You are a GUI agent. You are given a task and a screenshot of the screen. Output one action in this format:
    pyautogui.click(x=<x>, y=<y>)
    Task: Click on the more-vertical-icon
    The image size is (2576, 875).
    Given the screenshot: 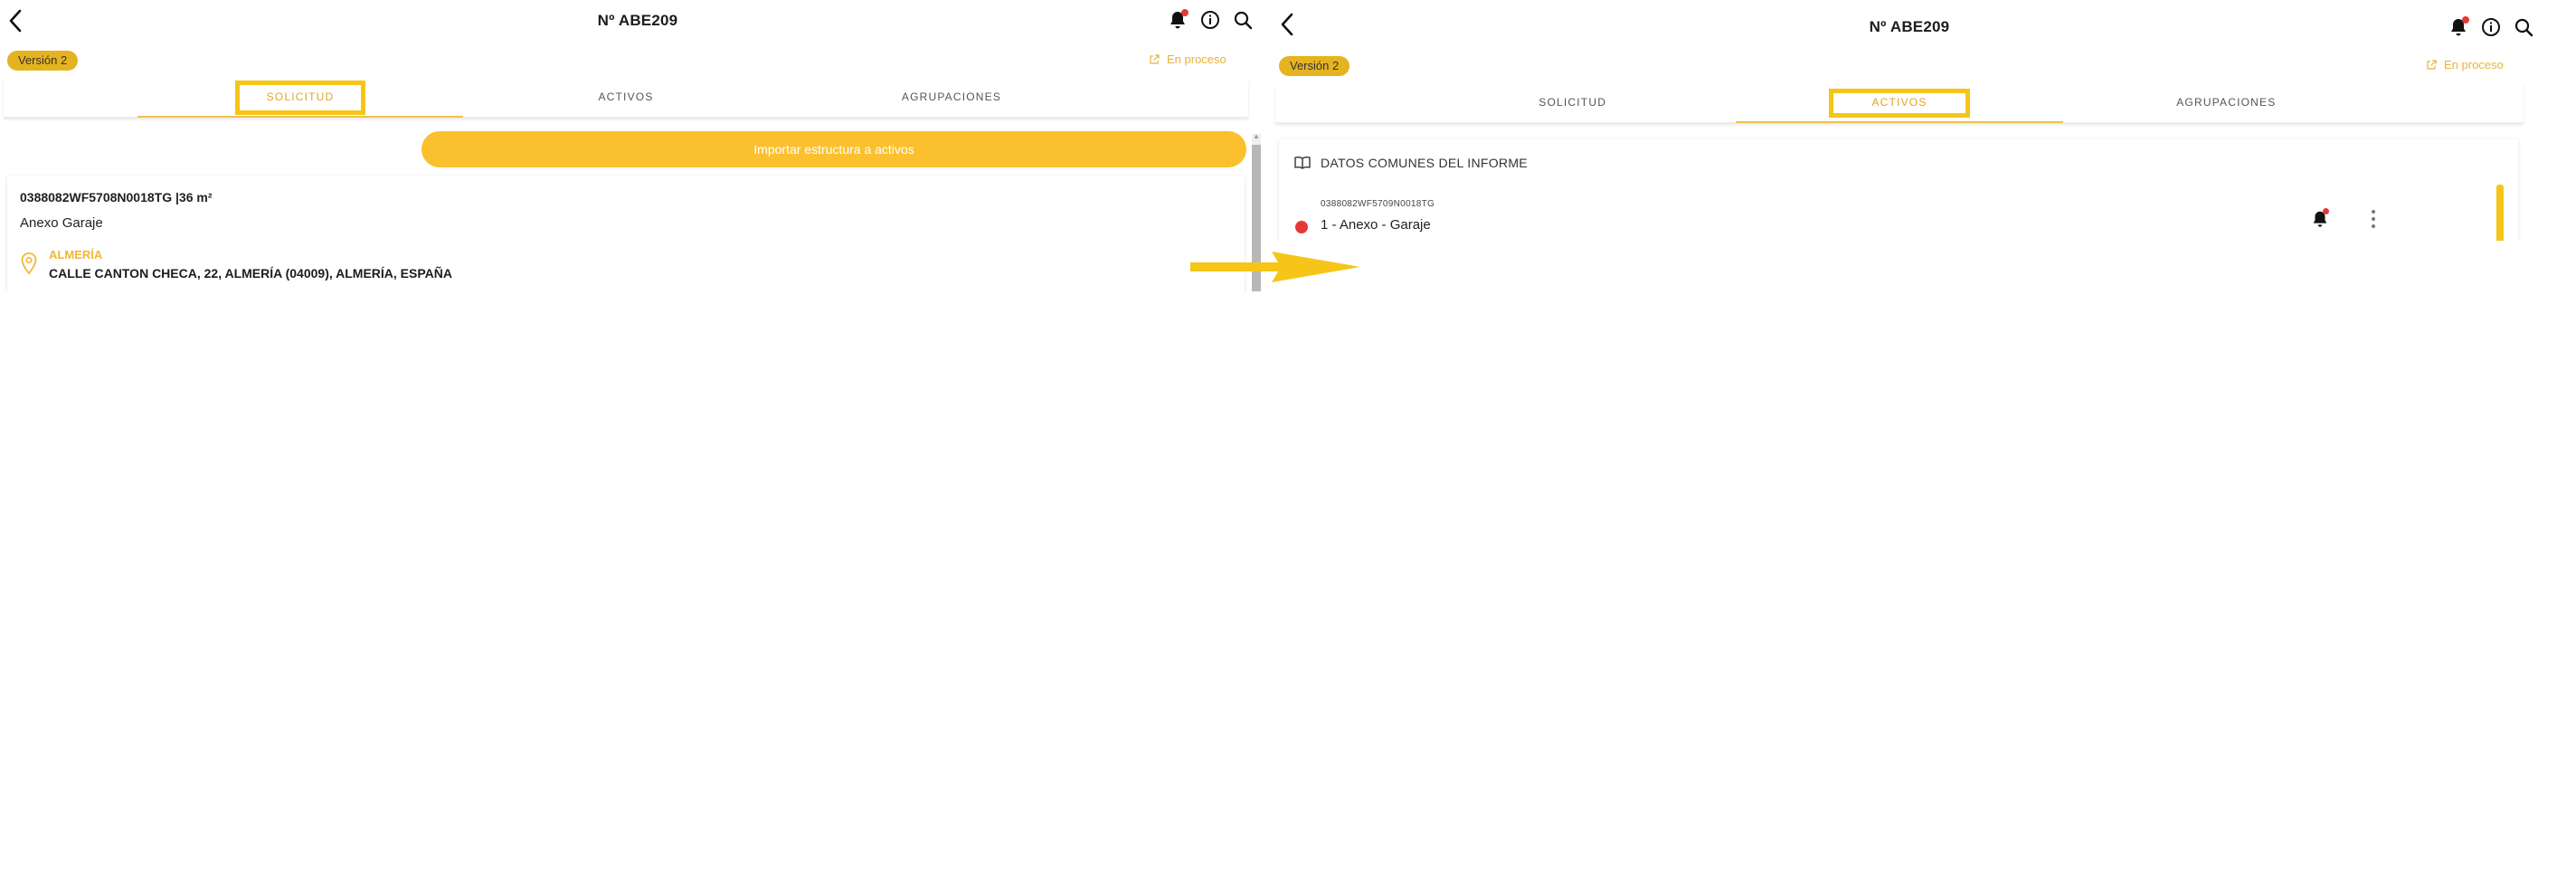 What is the action you would take?
    pyautogui.click(x=2374, y=219)
    